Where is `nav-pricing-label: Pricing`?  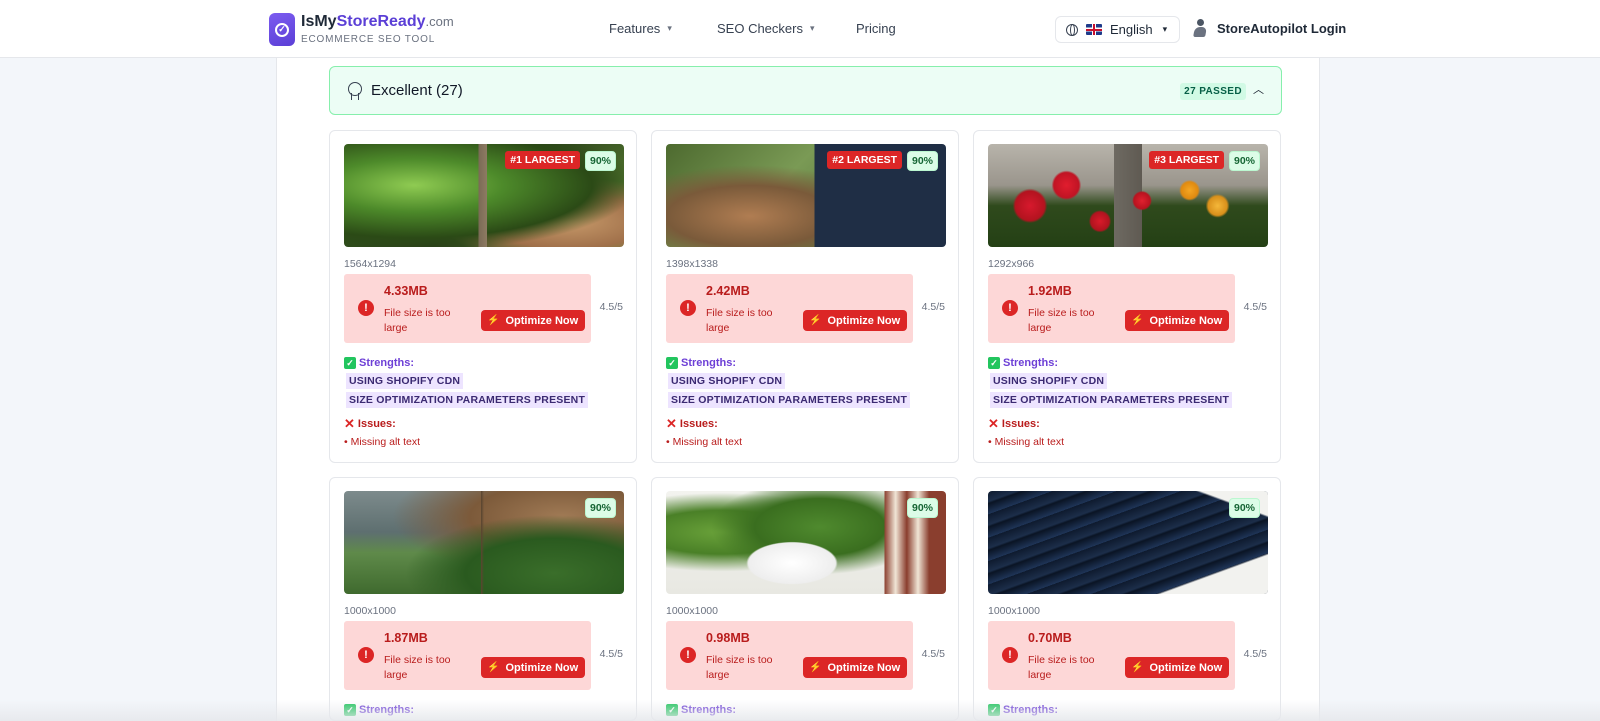
nav-pricing-label: Pricing is located at coordinates (876, 28).